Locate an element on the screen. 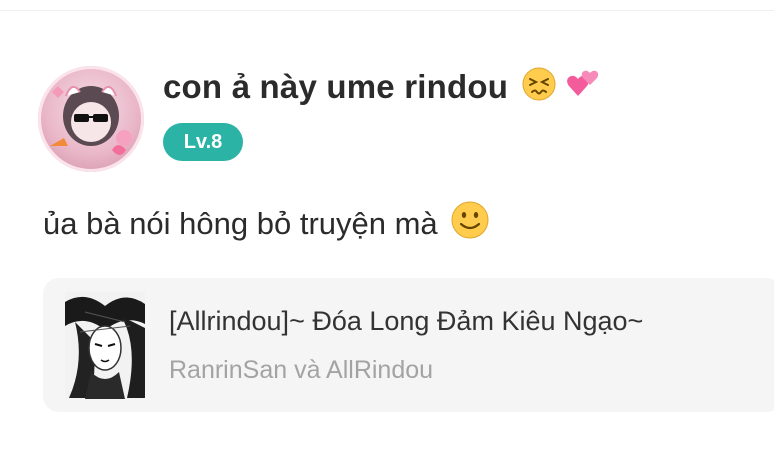 The image size is (774, 453). slightly-smiling-face-icon is located at coordinates (470, 226).